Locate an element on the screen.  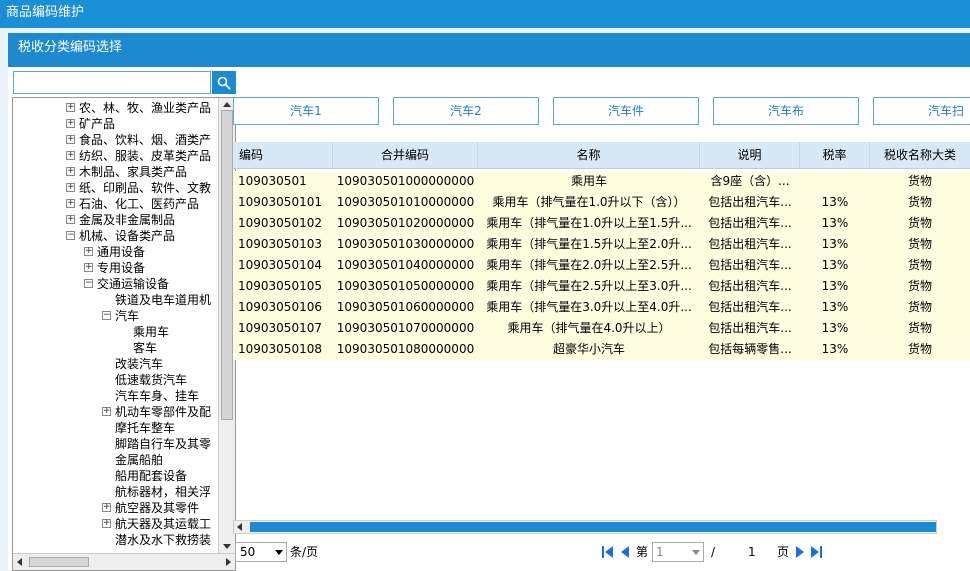
cell-code: 10903050101 is located at coordinates (280, 202).